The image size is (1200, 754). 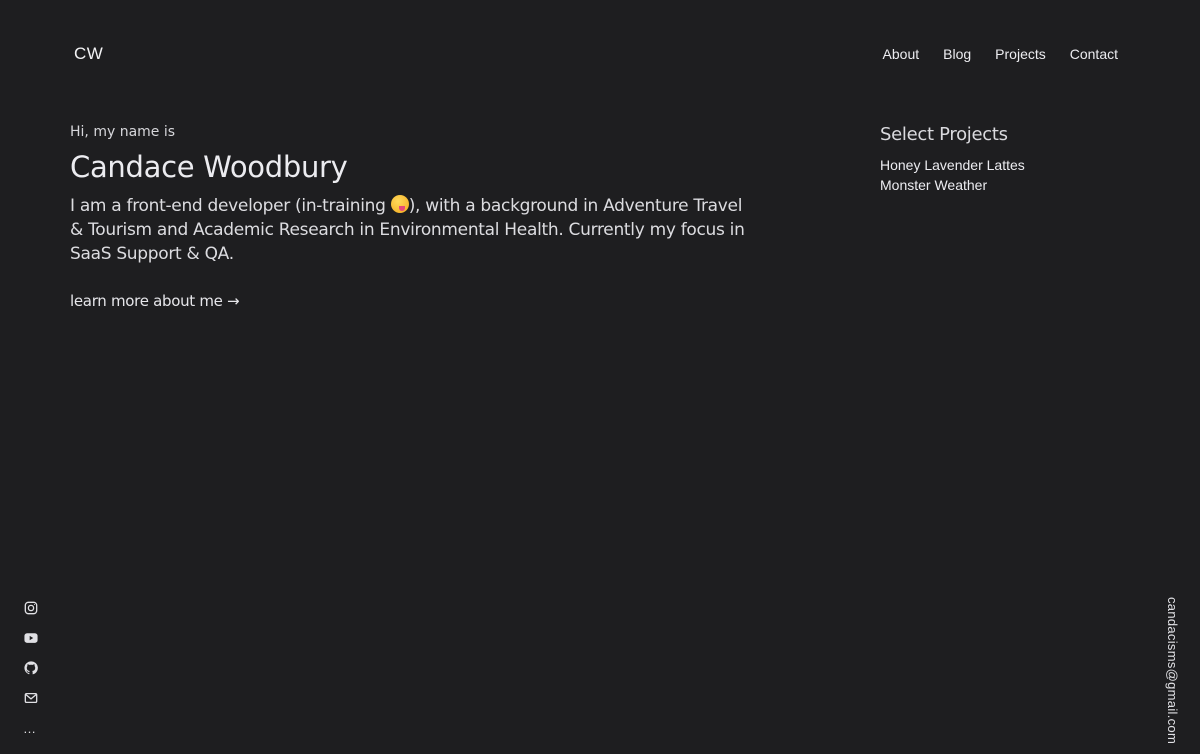 I want to click on logo-link: CW, so click(x=88, y=54).